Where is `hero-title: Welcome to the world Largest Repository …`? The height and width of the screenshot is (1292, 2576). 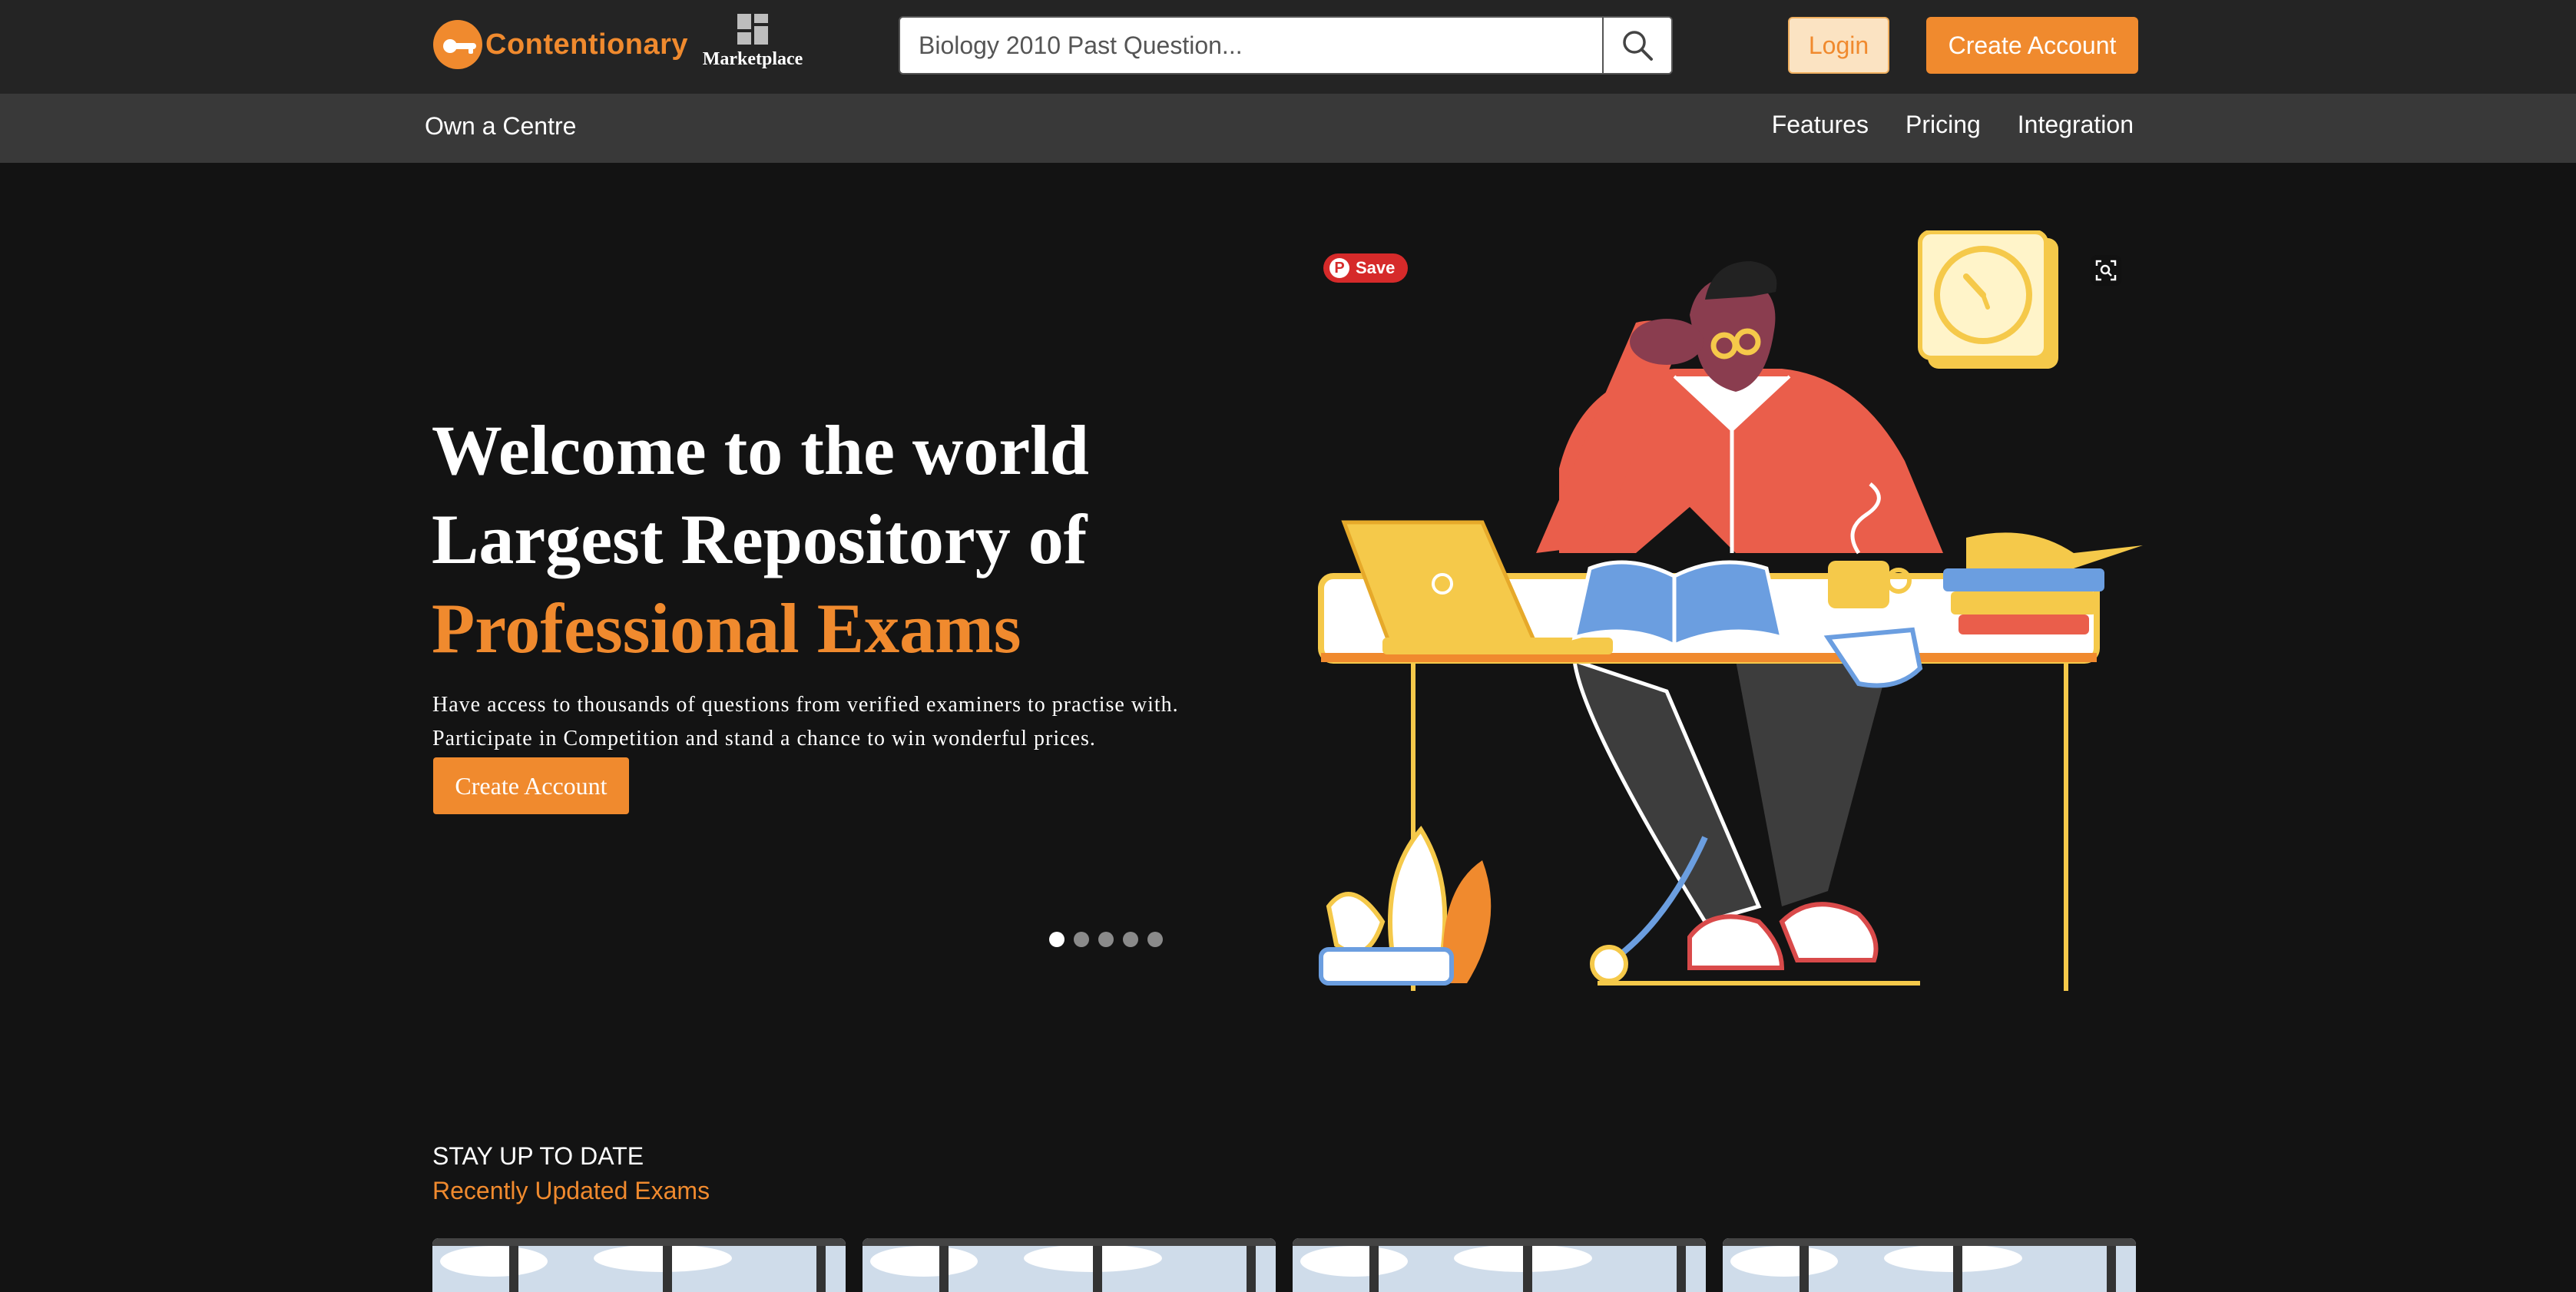
hero-title: Welcome to the world Largest Repository … is located at coordinates (854, 539).